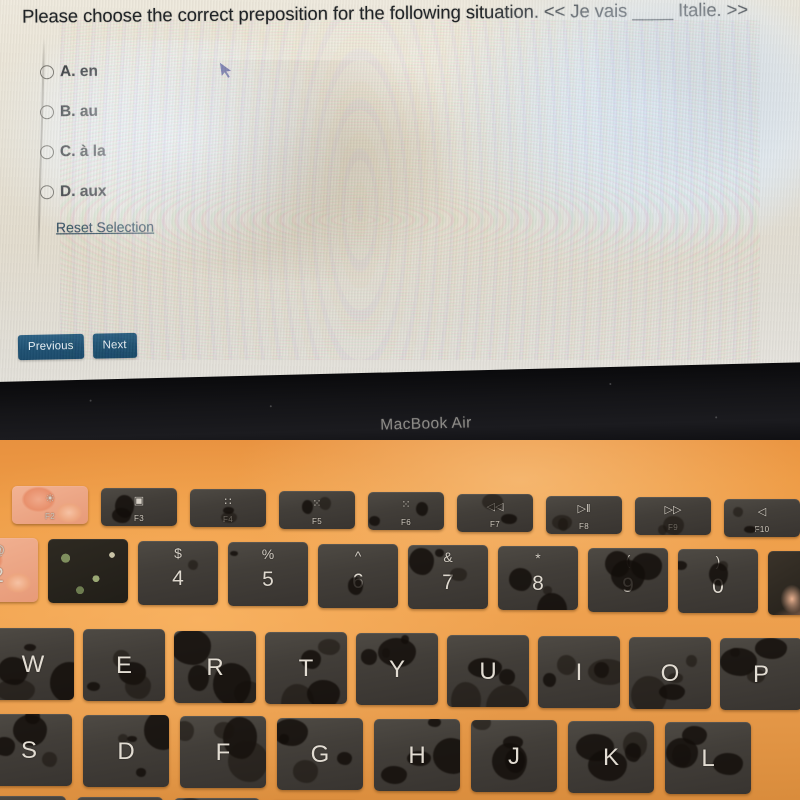  I want to click on key-symbol: ), so click(718, 561).